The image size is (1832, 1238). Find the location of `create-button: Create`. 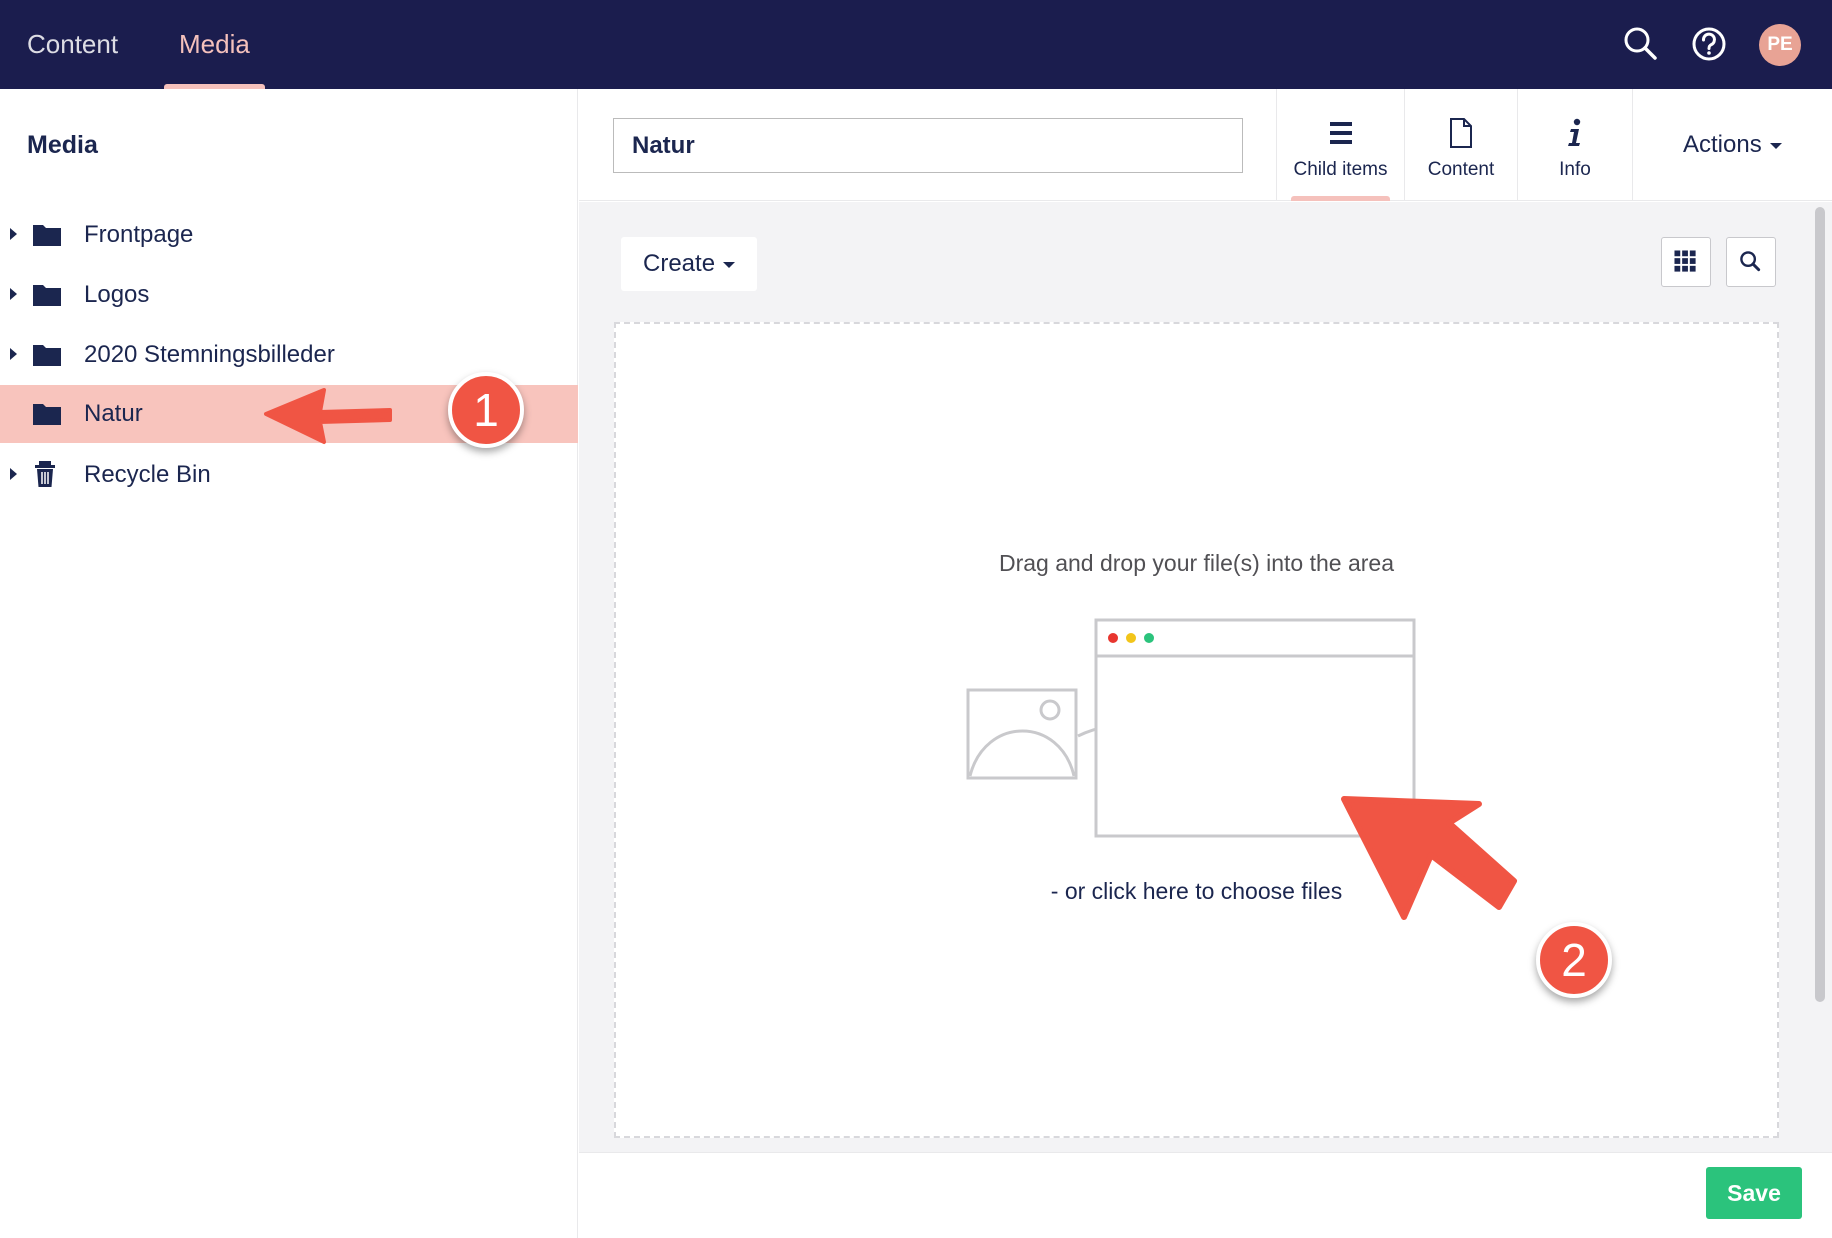

create-button: Create is located at coordinates (689, 264).